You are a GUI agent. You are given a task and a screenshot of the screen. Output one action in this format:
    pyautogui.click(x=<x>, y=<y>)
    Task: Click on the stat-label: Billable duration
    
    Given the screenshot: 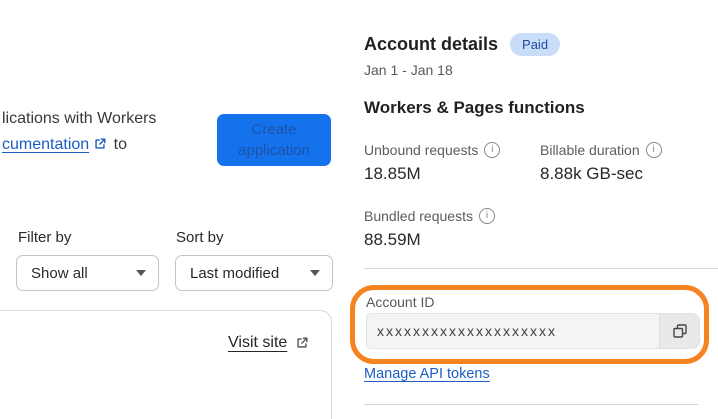 What is the action you would take?
    pyautogui.click(x=601, y=150)
    